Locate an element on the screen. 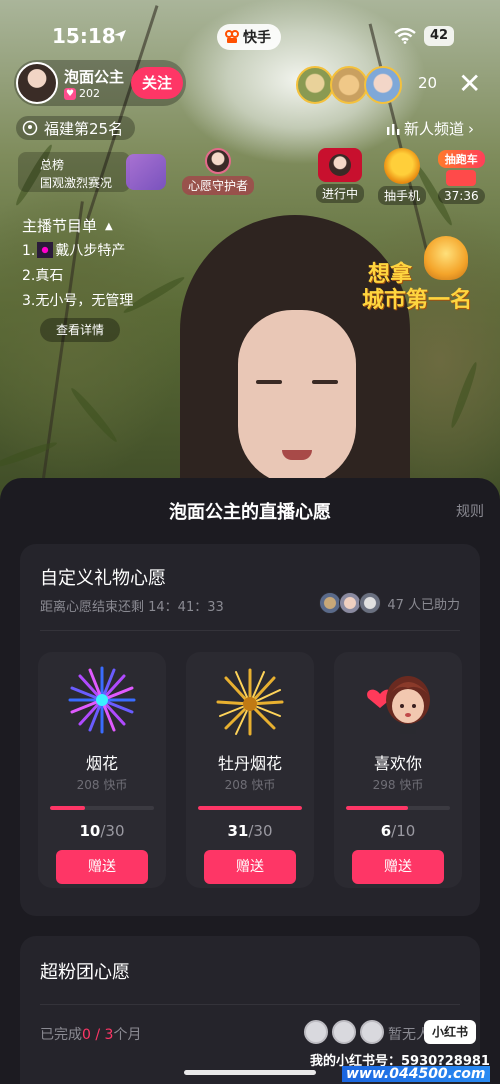 The width and height of the screenshot is (500, 1084). bars-icon is located at coordinates (393, 129).